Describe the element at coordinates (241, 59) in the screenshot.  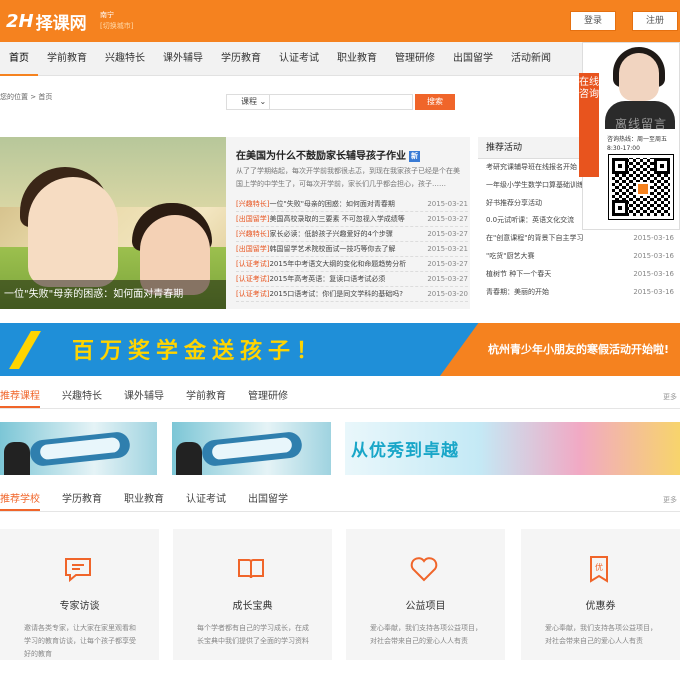
I see `nav-item-degree: 学历教育` at that location.